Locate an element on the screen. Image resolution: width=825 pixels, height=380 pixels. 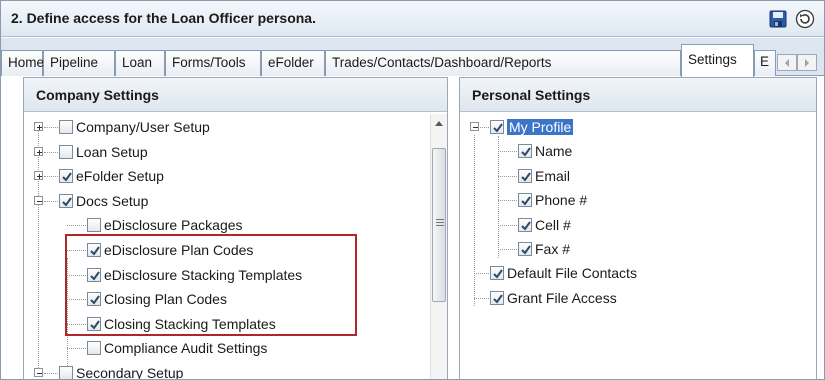
personal-settings-item-email: Email is located at coordinates (544, 176).